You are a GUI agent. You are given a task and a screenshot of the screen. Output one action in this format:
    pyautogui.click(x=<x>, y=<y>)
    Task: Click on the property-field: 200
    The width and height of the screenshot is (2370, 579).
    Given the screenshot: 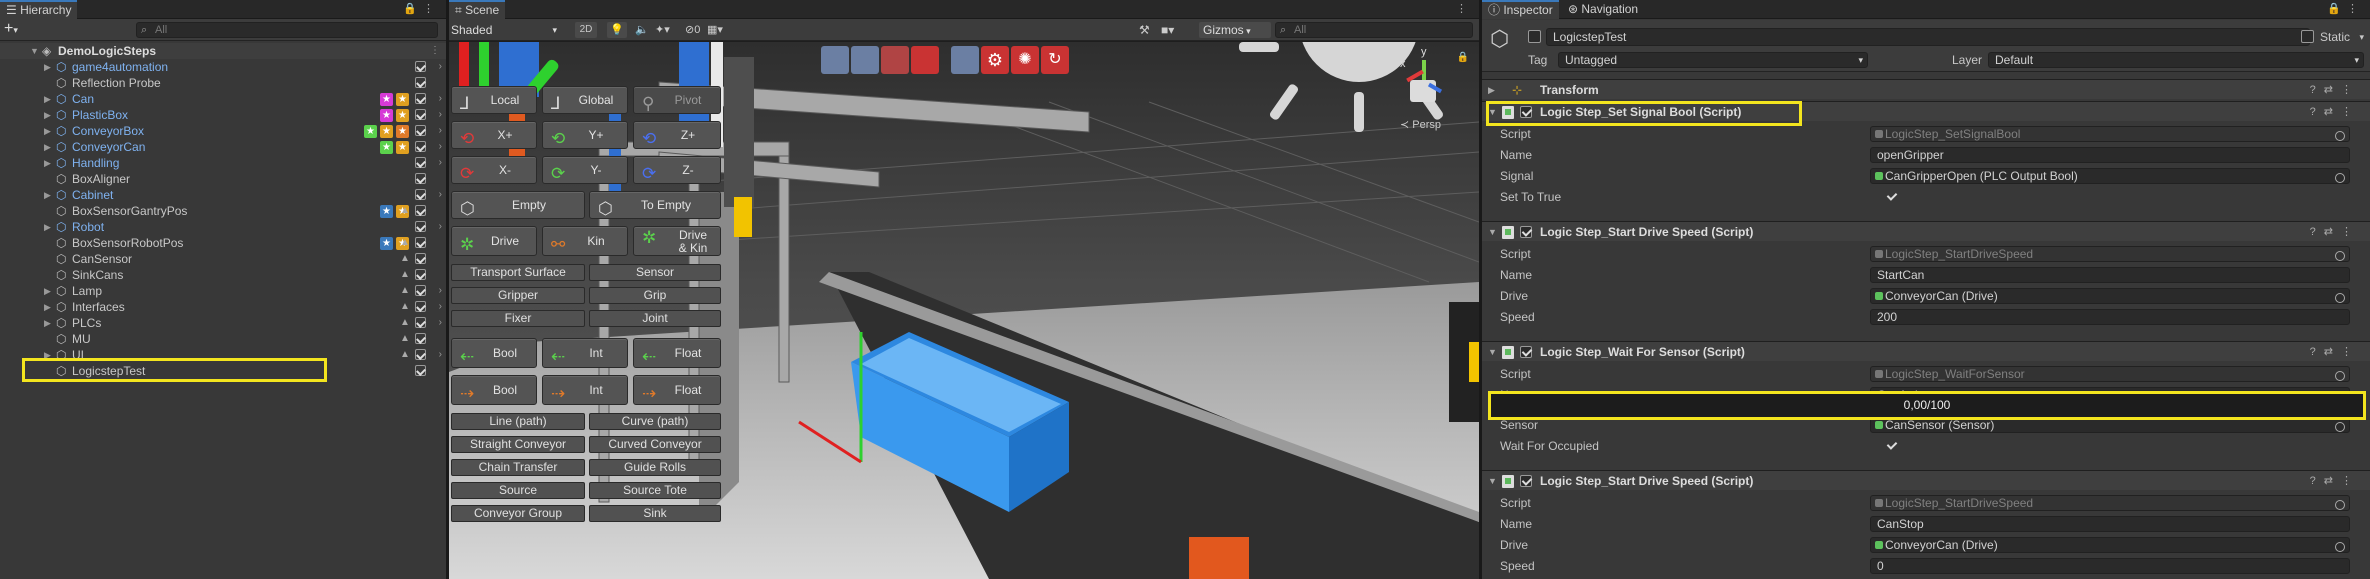 What is the action you would take?
    pyautogui.click(x=2110, y=317)
    